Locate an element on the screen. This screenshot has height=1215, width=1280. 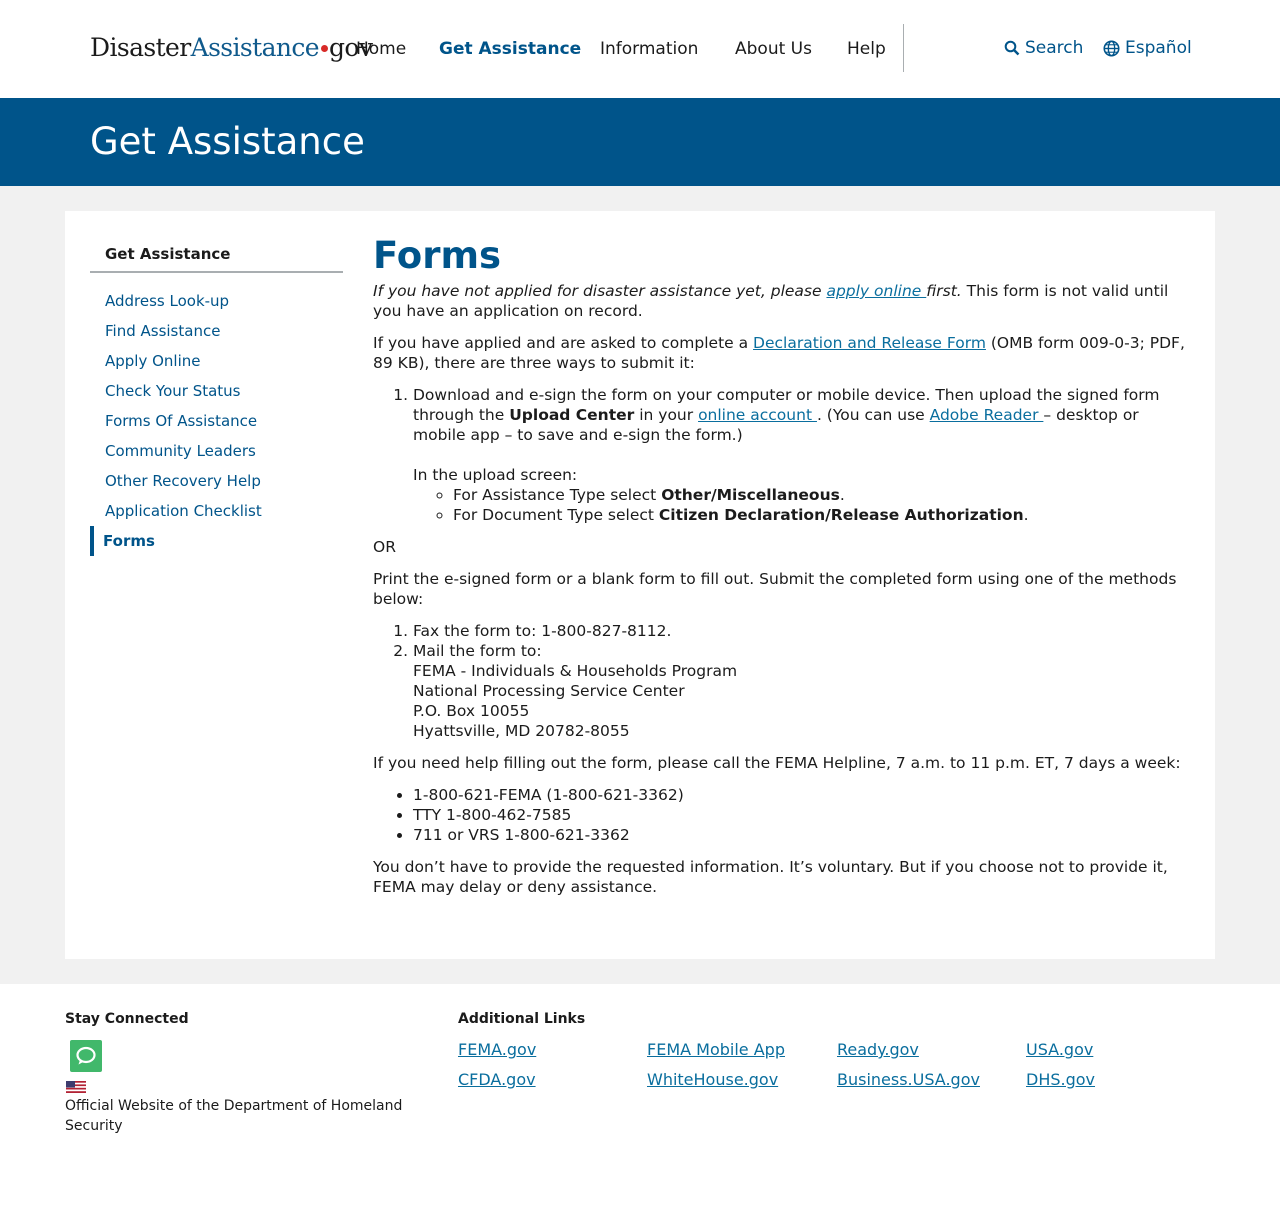
search-icon is located at coordinates (1012, 48).